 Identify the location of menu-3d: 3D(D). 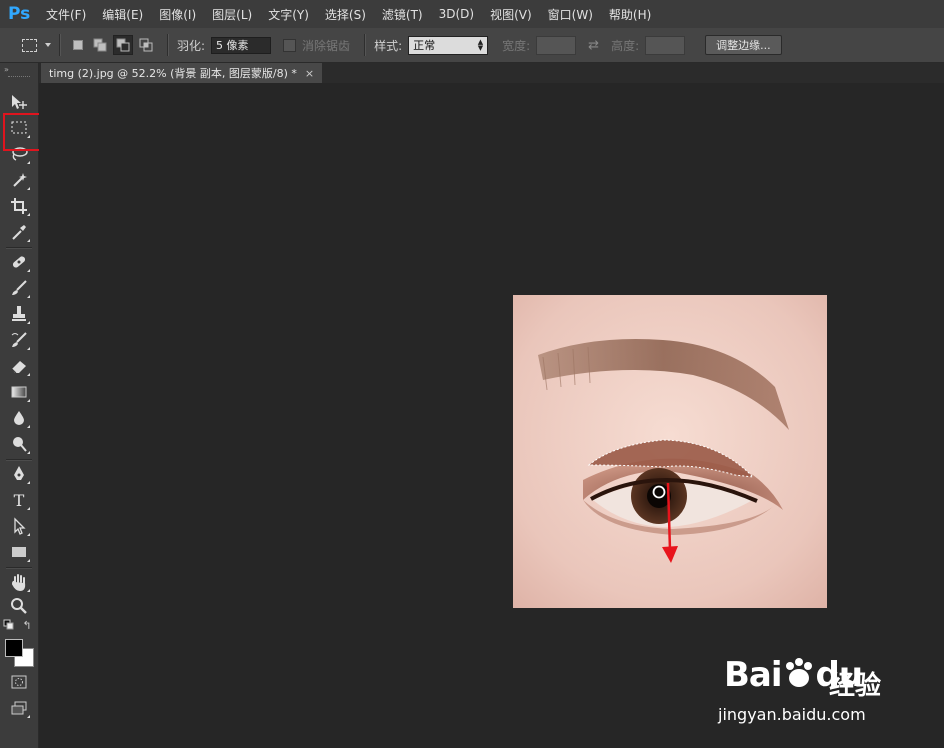
(456, 14).